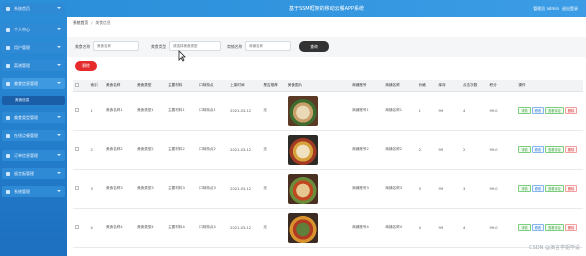 Image resolution: width=586 pixels, height=256 pixels. What do you see at coordinates (182, 150) in the screenshot?
I see `cell-material: 主要材料2` at bounding box center [182, 150].